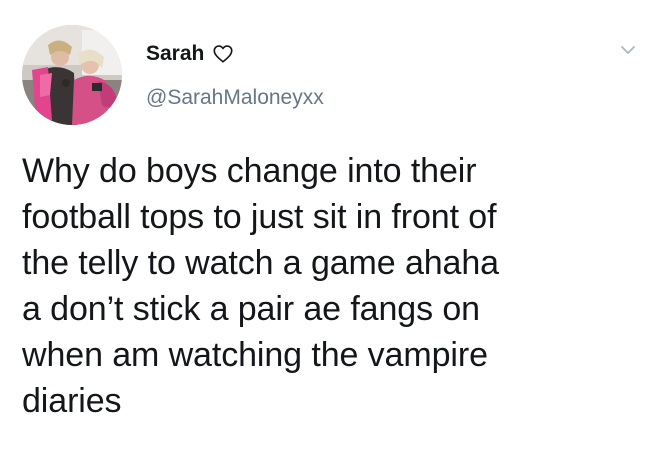 This screenshot has height=471, width=650. I want to click on avatar, so click(72, 75).